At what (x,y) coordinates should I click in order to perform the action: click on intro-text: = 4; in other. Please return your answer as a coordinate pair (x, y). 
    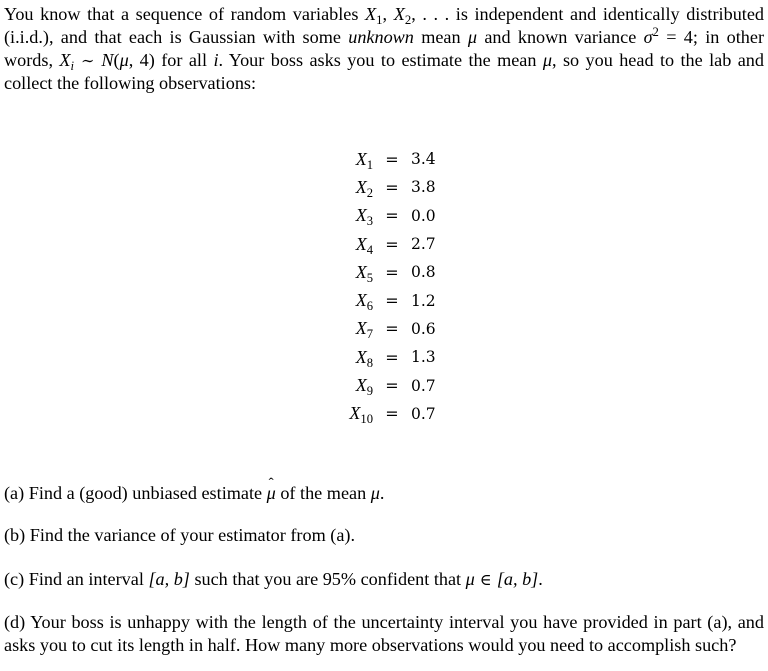
    Looking at the image, I should click on (711, 37).